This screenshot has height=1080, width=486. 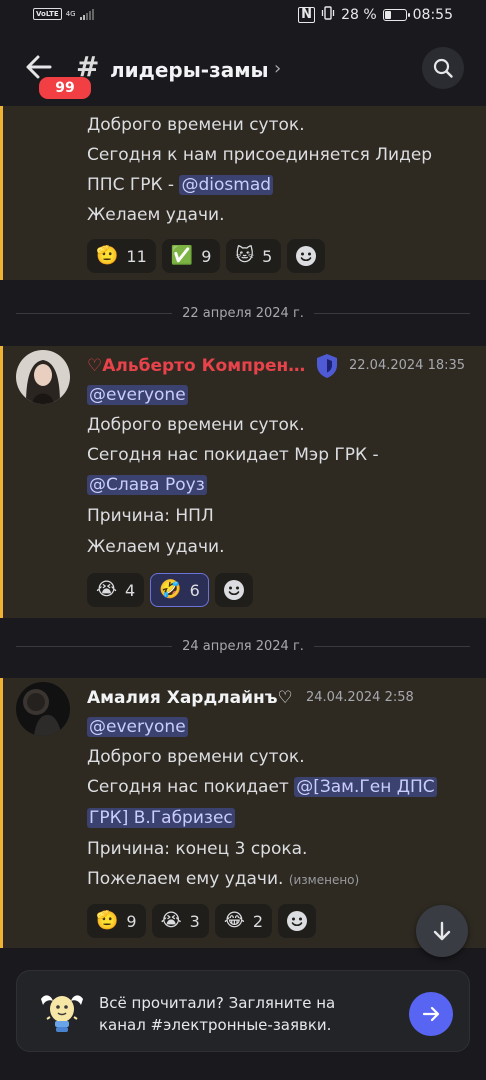 I want to click on role-mention: ГРК] В.Габризес, so click(x=161, y=818).